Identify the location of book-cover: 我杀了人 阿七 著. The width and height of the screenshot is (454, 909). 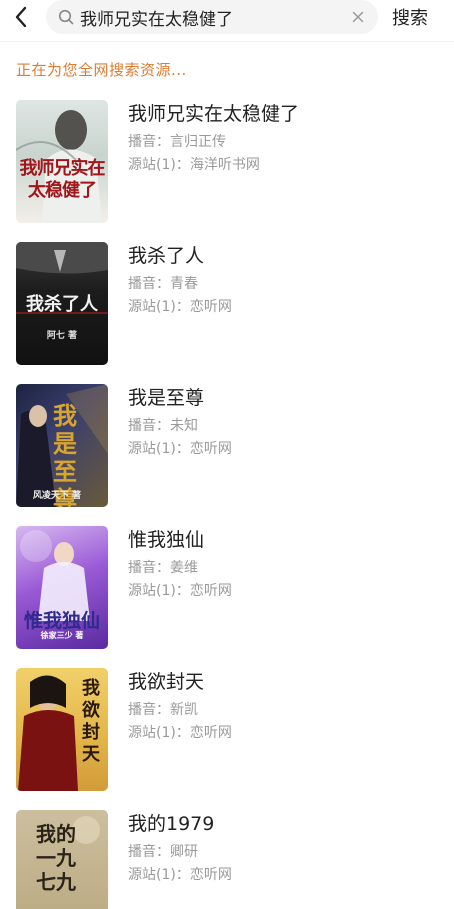
(62, 303).